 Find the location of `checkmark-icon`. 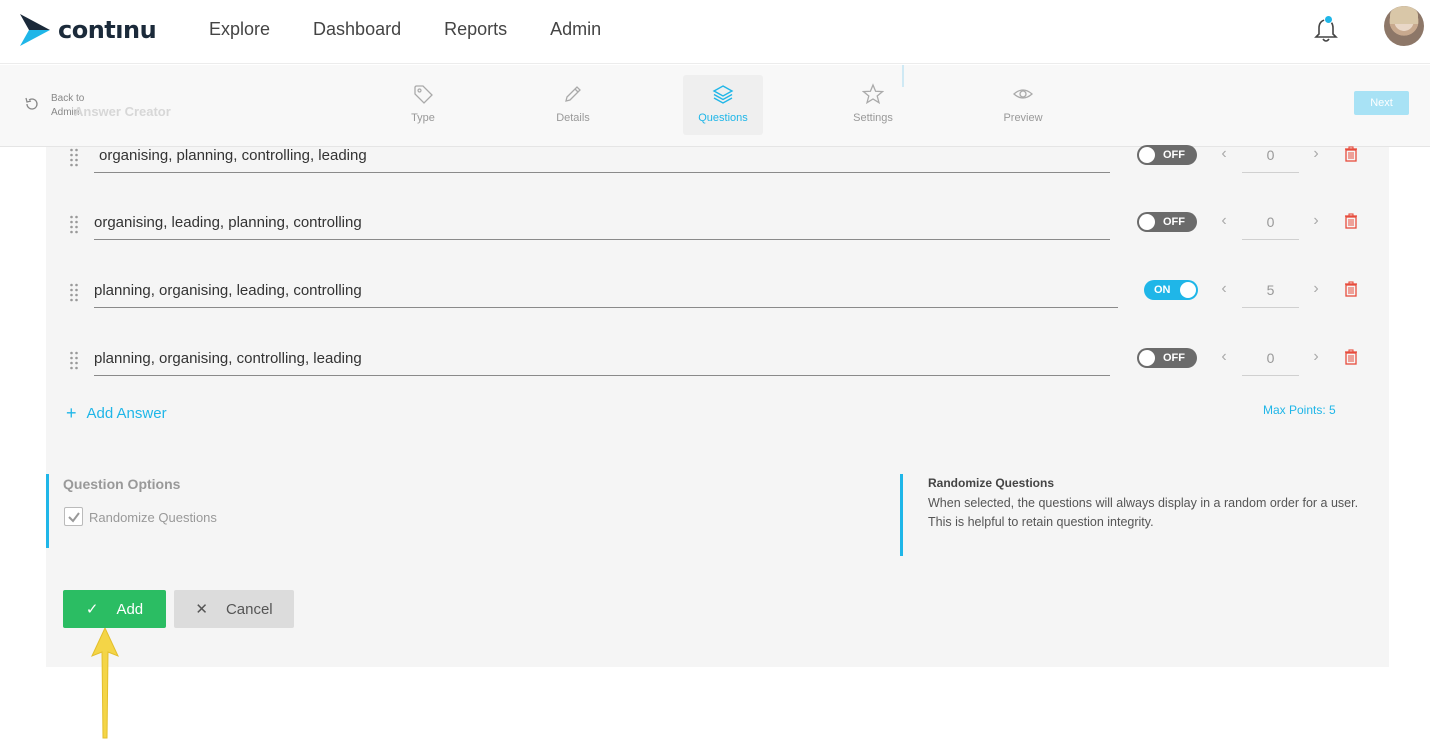

checkmark-icon is located at coordinates (74, 517).